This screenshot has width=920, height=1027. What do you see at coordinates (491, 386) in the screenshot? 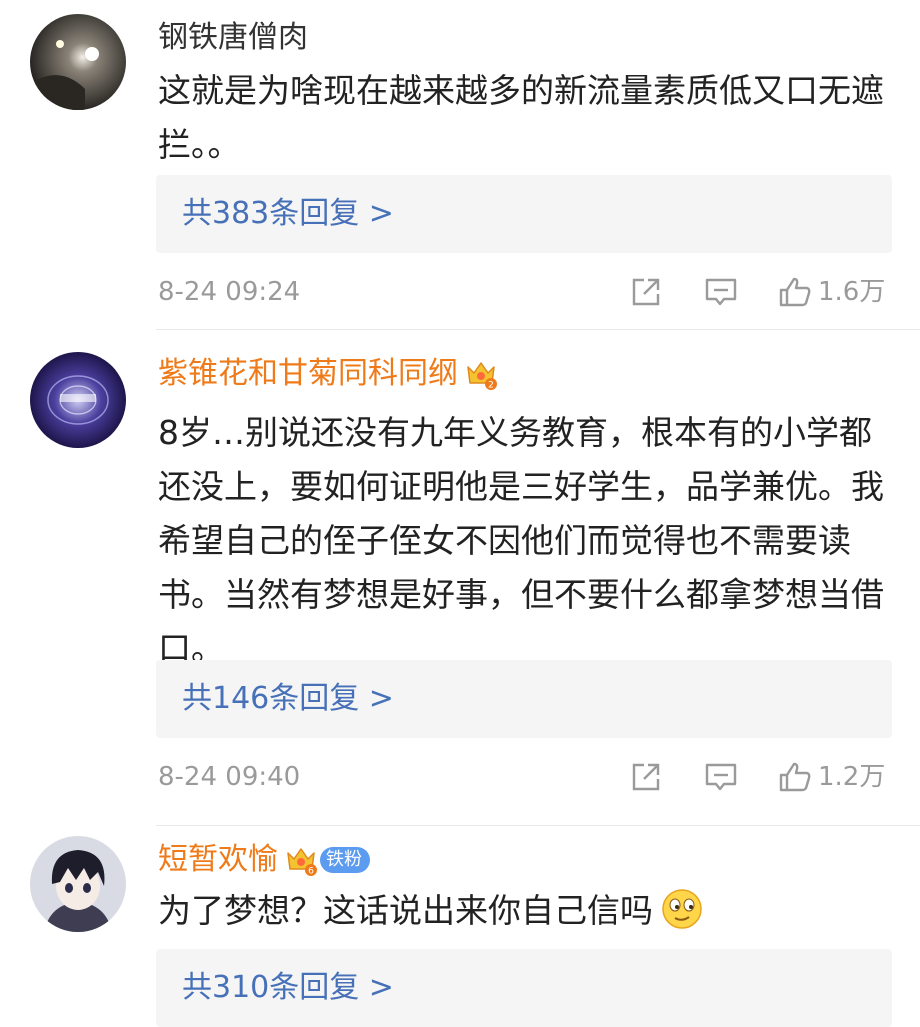
I see `svg-text: 2` at bounding box center [491, 386].